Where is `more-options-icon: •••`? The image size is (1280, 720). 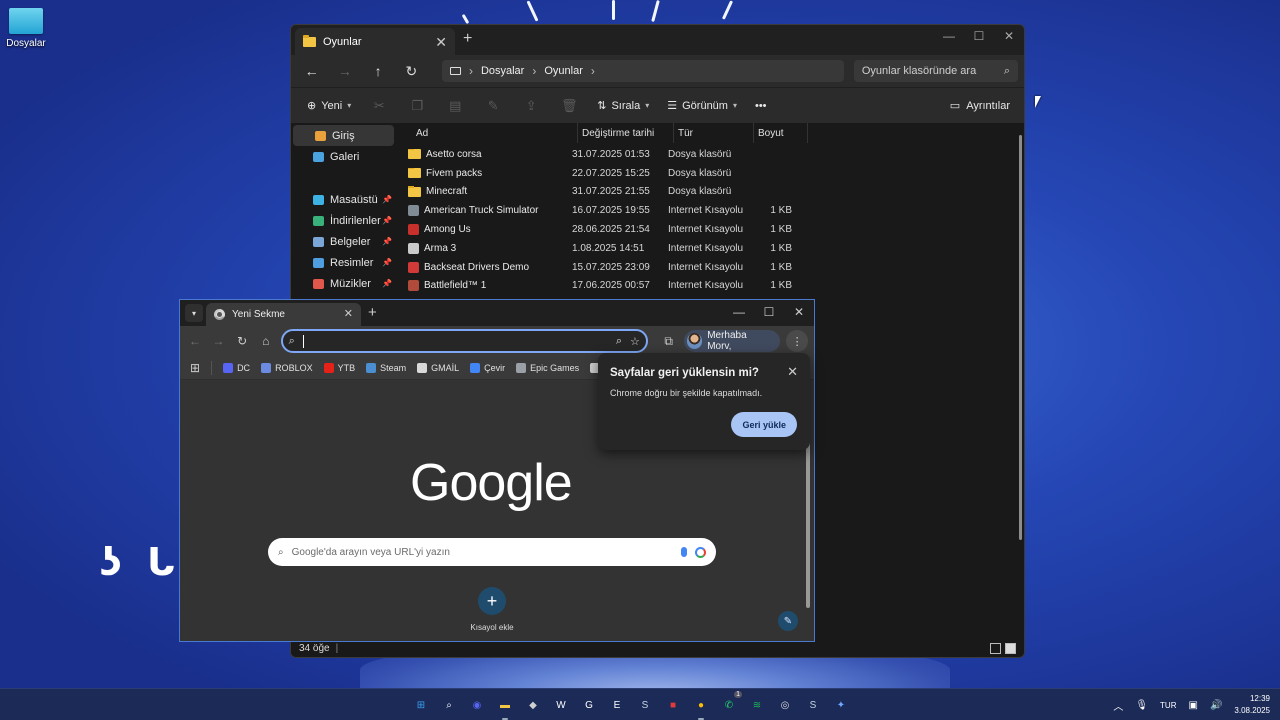
more-options-icon: ••• is located at coordinates (761, 106).